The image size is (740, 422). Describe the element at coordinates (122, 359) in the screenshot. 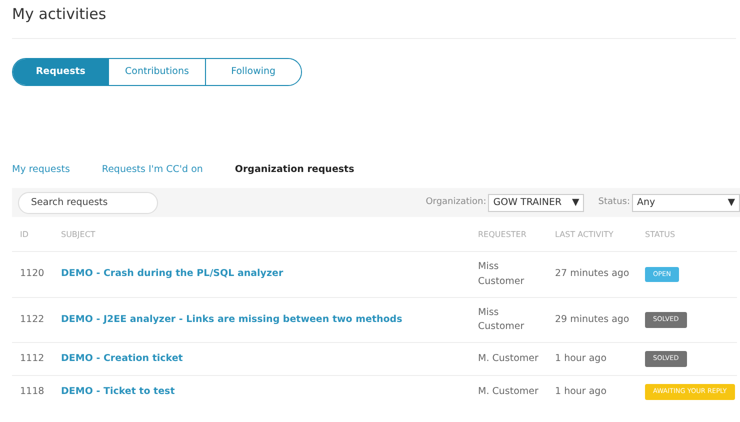

I see `ticket-link: DEMO - Creation ticket` at that location.